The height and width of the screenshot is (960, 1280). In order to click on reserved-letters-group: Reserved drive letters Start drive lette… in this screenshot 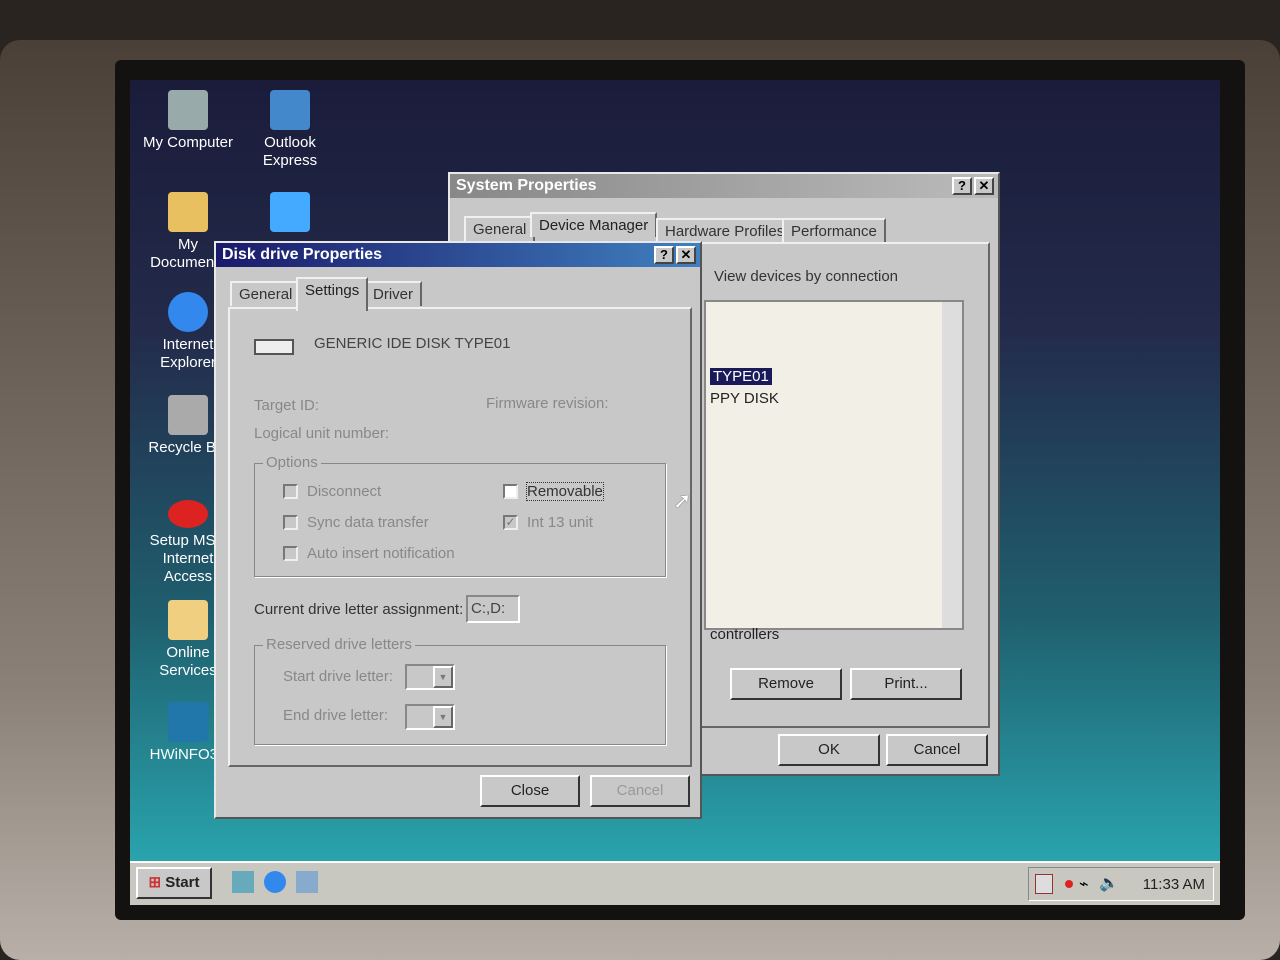, I will do `click(460, 690)`.